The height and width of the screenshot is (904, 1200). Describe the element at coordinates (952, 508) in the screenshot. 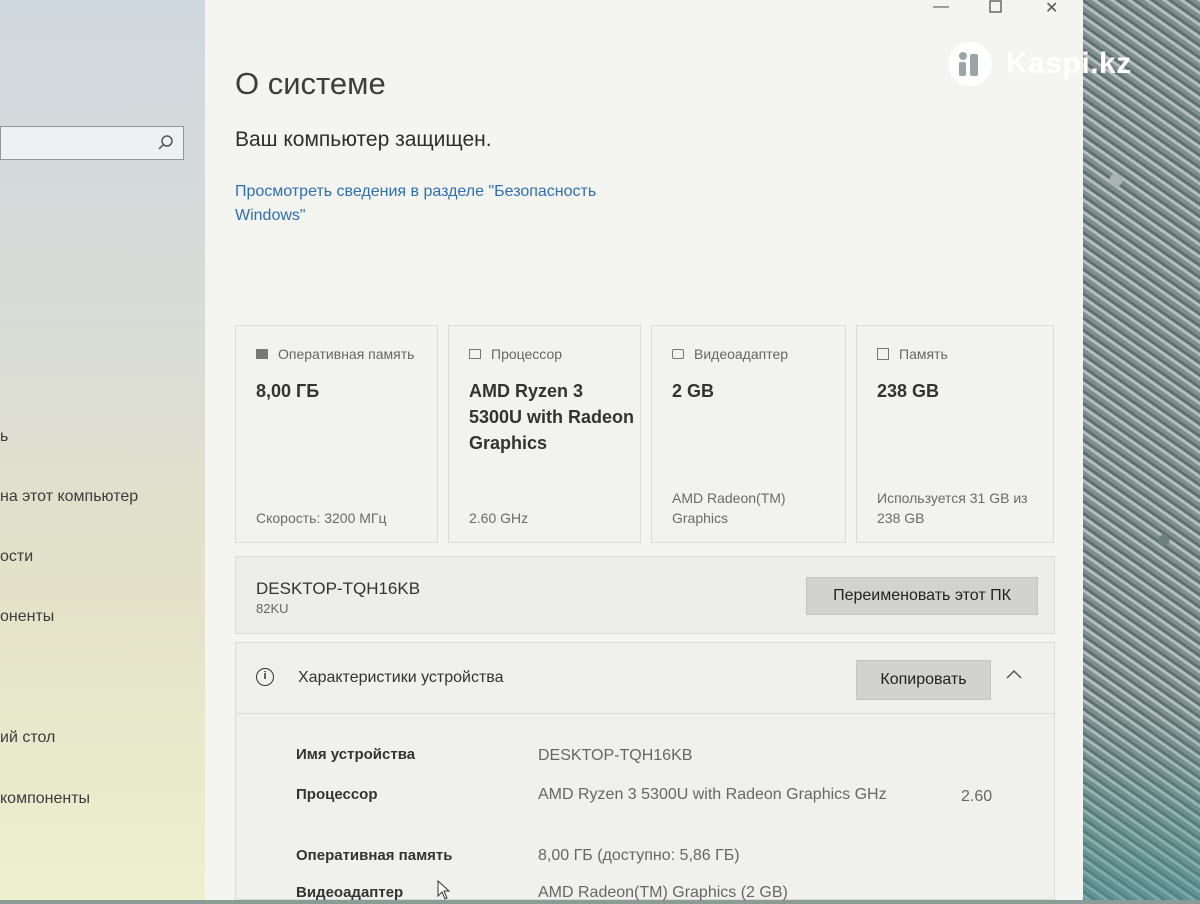

I see `card-footer: Используется 31 GB из 238 GB` at that location.